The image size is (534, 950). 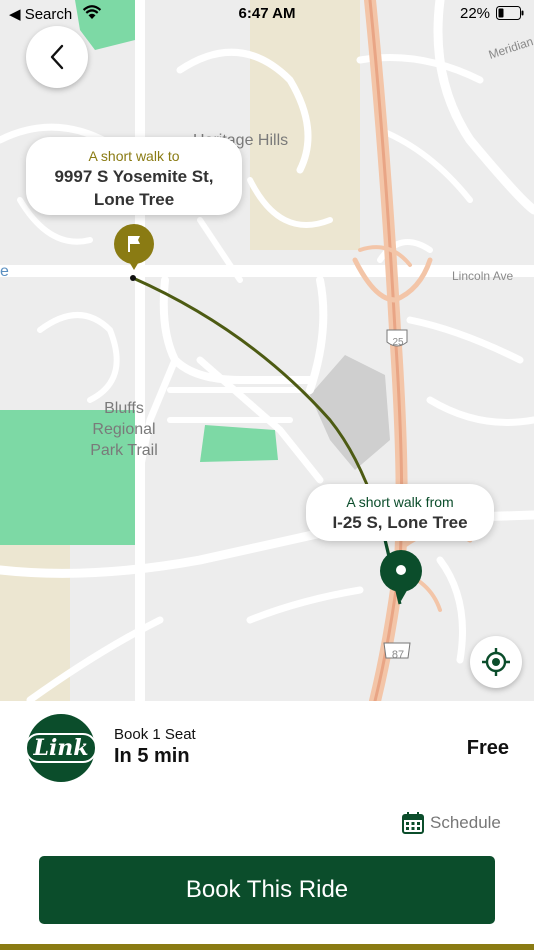 I want to click on us-route-shield-label: 87, so click(x=398, y=655).